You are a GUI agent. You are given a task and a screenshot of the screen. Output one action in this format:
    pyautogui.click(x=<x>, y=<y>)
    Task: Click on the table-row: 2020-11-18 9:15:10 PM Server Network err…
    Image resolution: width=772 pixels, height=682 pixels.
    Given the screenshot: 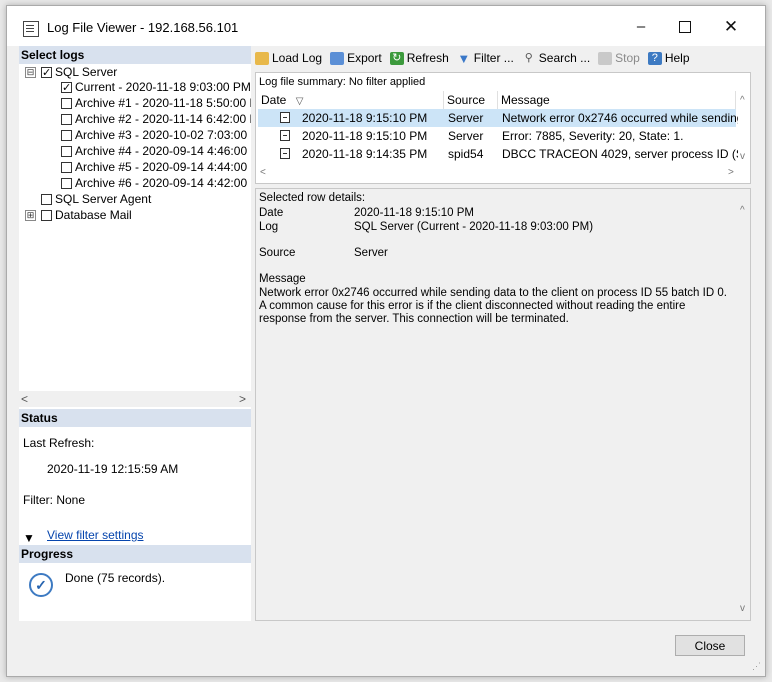 What is the action you would take?
    pyautogui.click(x=498, y=118)
    